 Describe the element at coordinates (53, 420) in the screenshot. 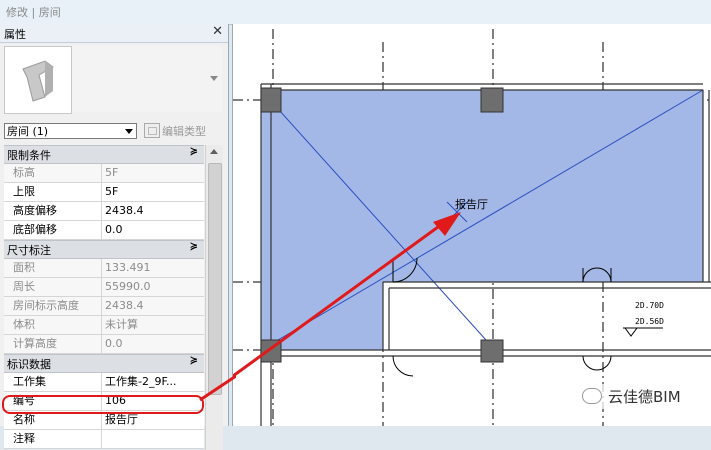

I see `property-key: 名称` at that location.